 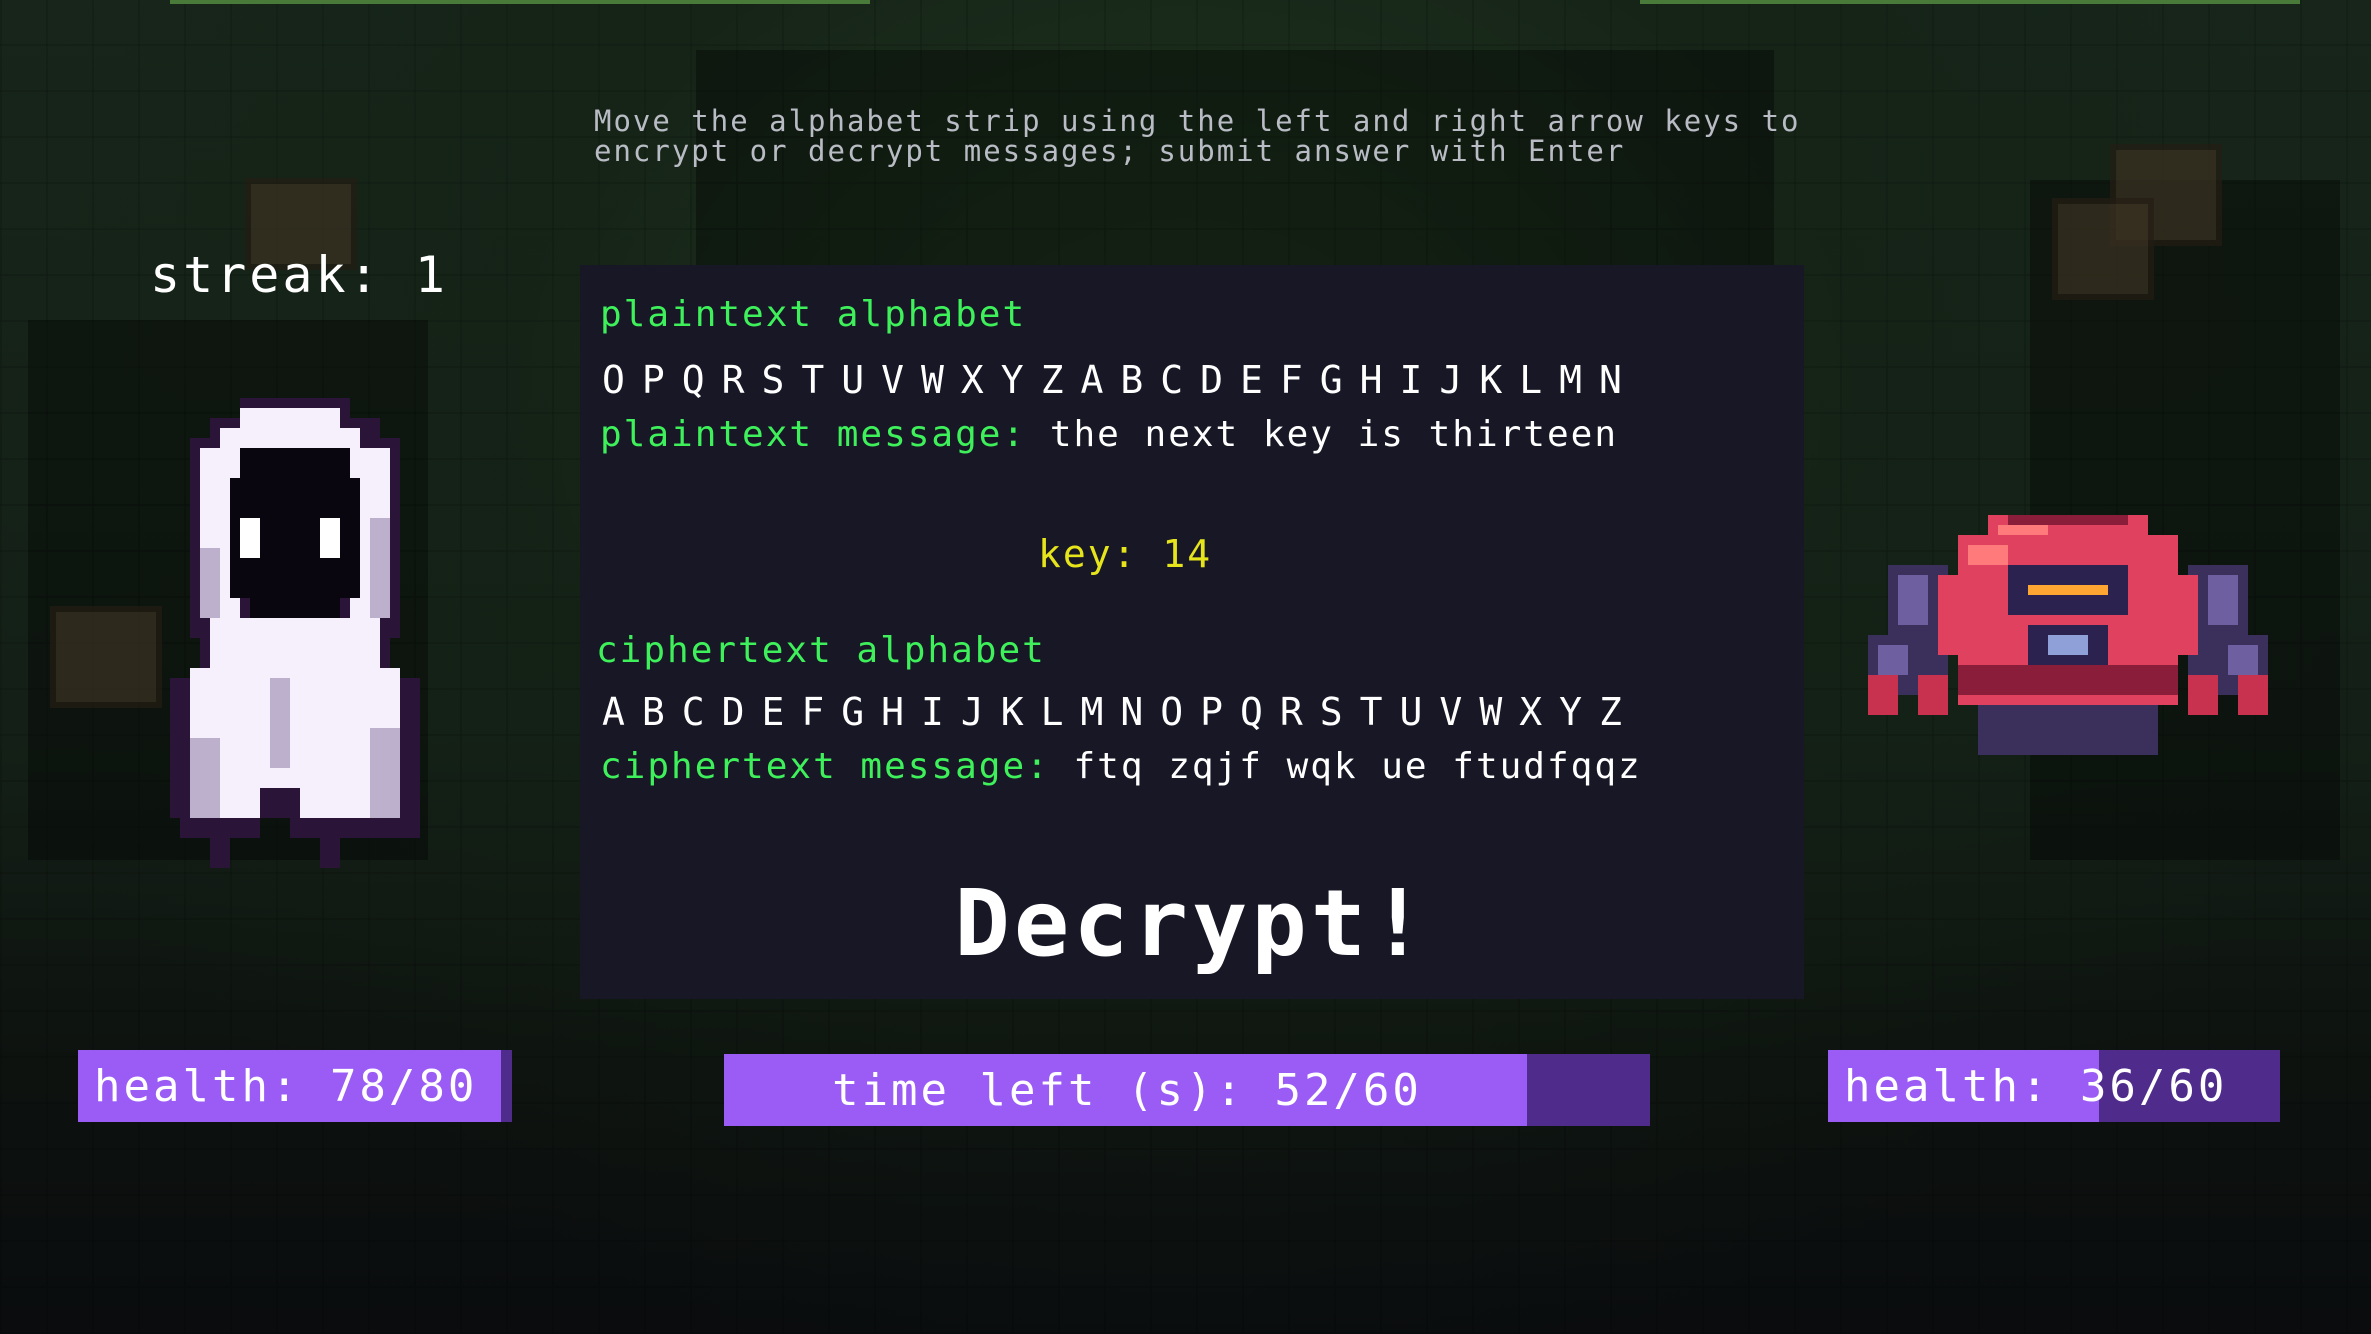 I want to click on enemy-health-value: 36/60, so click(x=2153, y=1086).